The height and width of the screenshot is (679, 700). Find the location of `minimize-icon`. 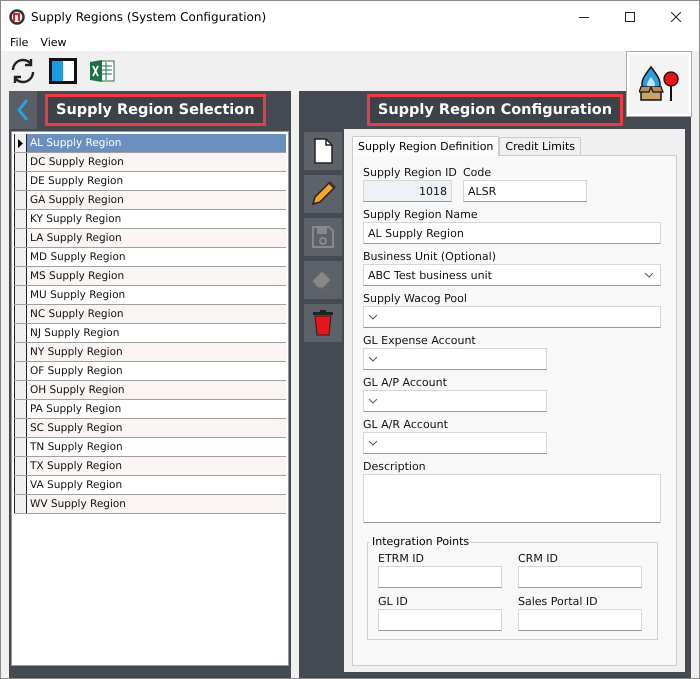

minimize-icon is located at coordinates (584, 17).